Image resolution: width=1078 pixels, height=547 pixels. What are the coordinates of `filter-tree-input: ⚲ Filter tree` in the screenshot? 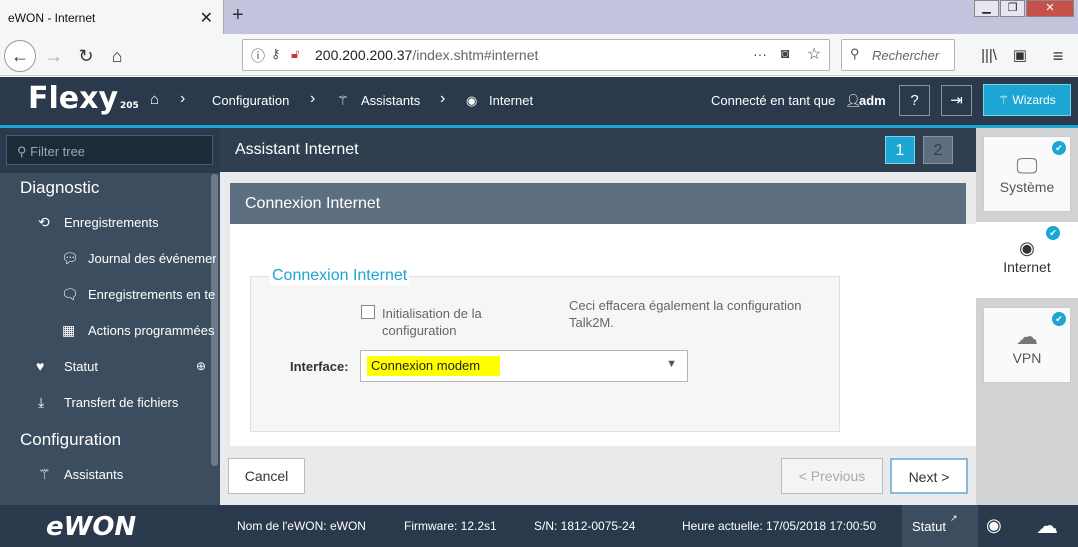 It's located at (109, 150).